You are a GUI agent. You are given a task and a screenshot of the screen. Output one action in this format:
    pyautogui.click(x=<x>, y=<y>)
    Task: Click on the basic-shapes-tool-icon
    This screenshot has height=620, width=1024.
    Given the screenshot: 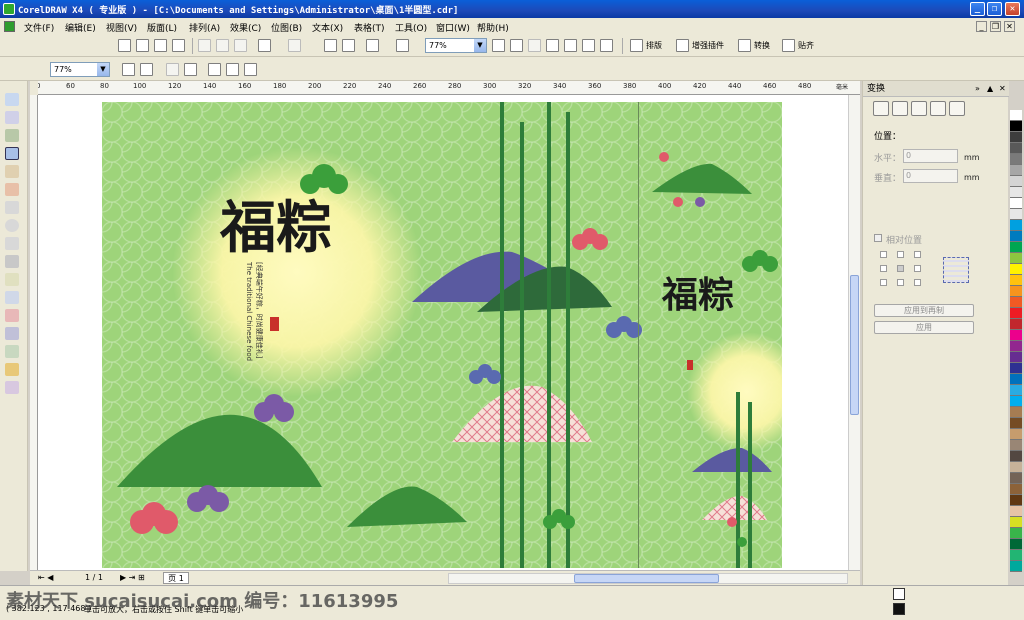 What is the action you would take?
    pyautogui.click(x=12, y=261)
    